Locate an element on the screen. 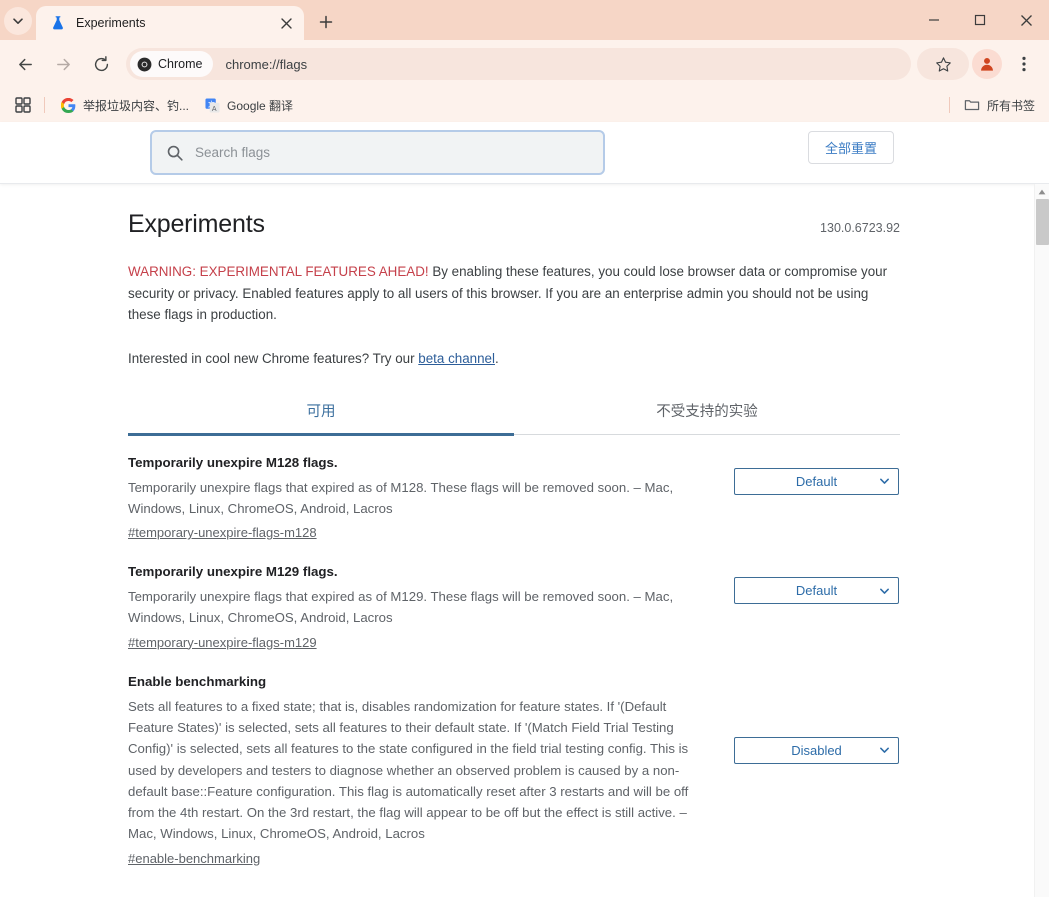 This screenshot has width=1049, height=897. flask-icon is located at coordinates (58, 23).